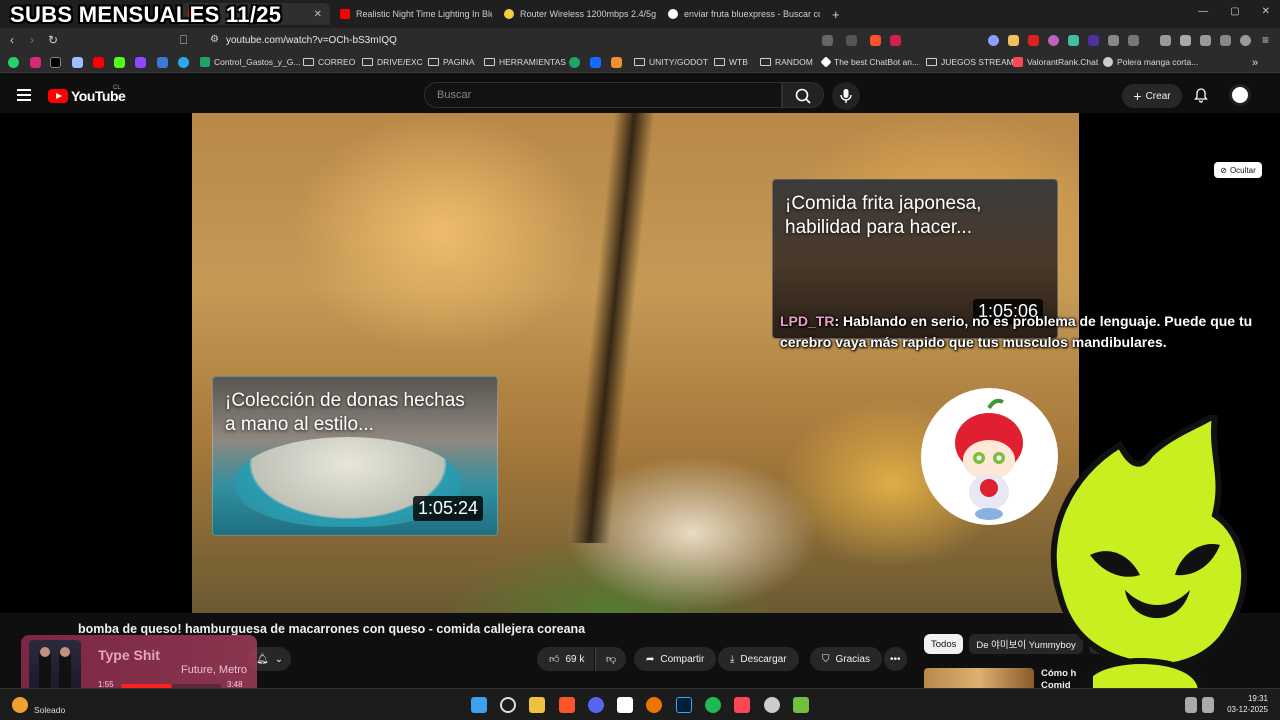 The height and width of the screenshot is (720, 1280). What do you see at coordinates (1205, 40) in the screenshot?
I see `wallet-icon` at bounding box center [1205, 40].